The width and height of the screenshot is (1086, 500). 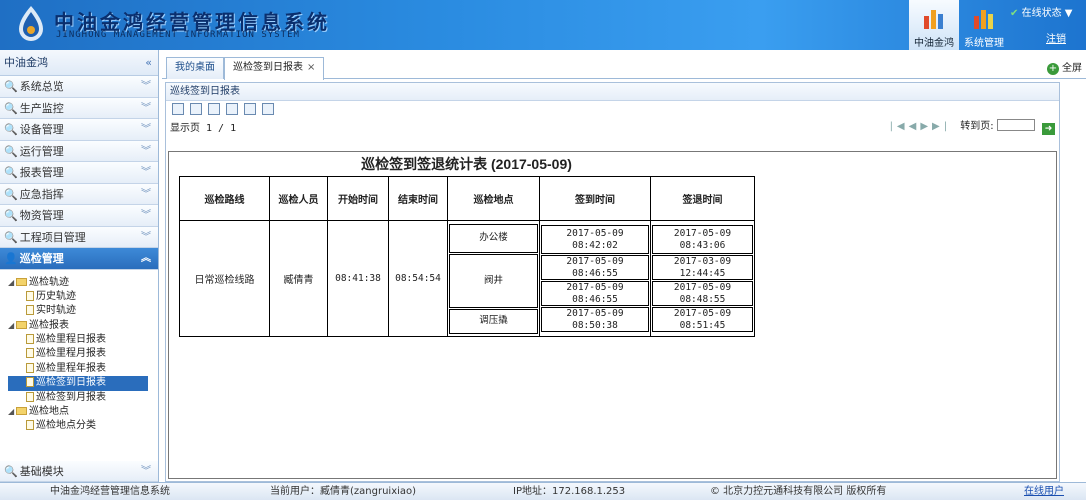 I want to click on checkout-cell: 2017-05-09 08:48:55, so click(x=702, y=293).